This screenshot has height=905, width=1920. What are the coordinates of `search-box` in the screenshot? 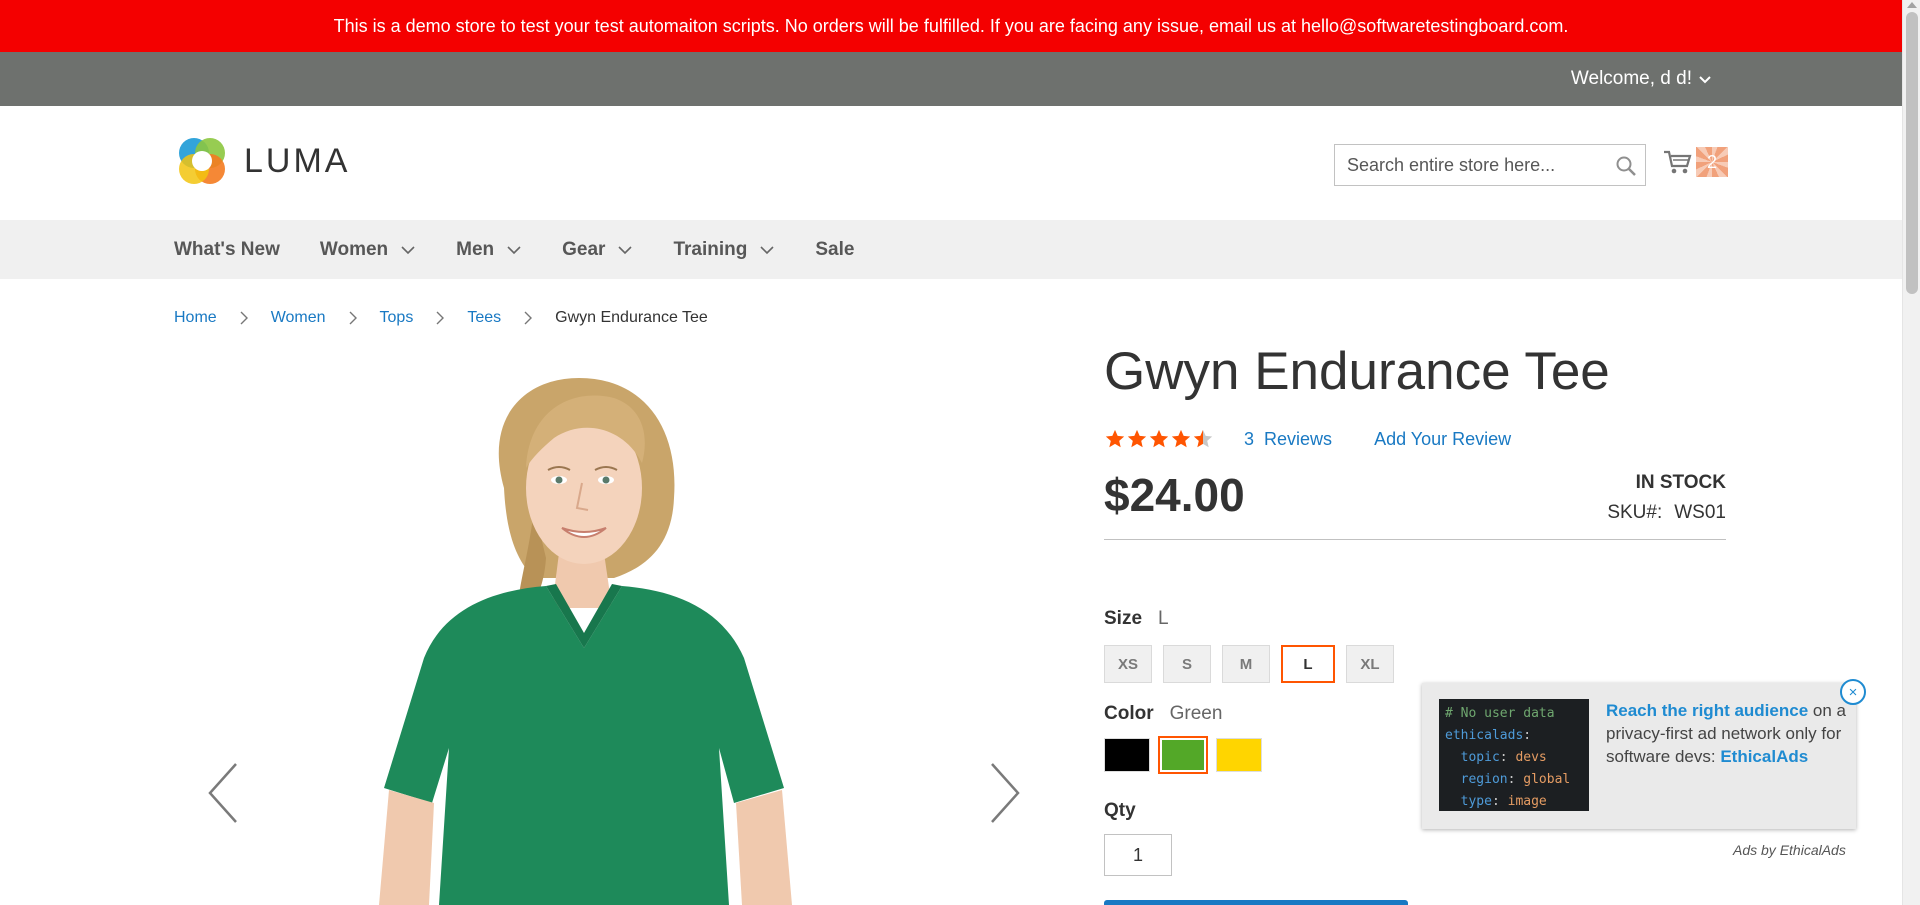 It's located at (1490, 165).